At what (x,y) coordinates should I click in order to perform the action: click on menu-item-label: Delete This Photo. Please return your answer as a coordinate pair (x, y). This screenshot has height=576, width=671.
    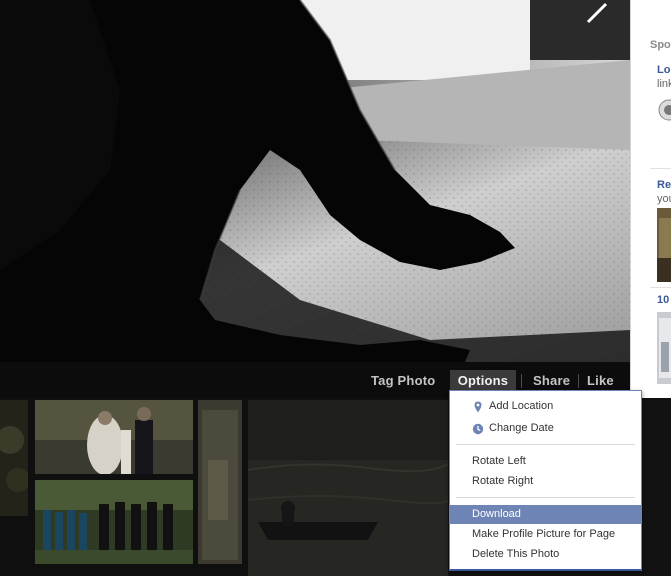
    Looking at the image, I should click on (516, 554).